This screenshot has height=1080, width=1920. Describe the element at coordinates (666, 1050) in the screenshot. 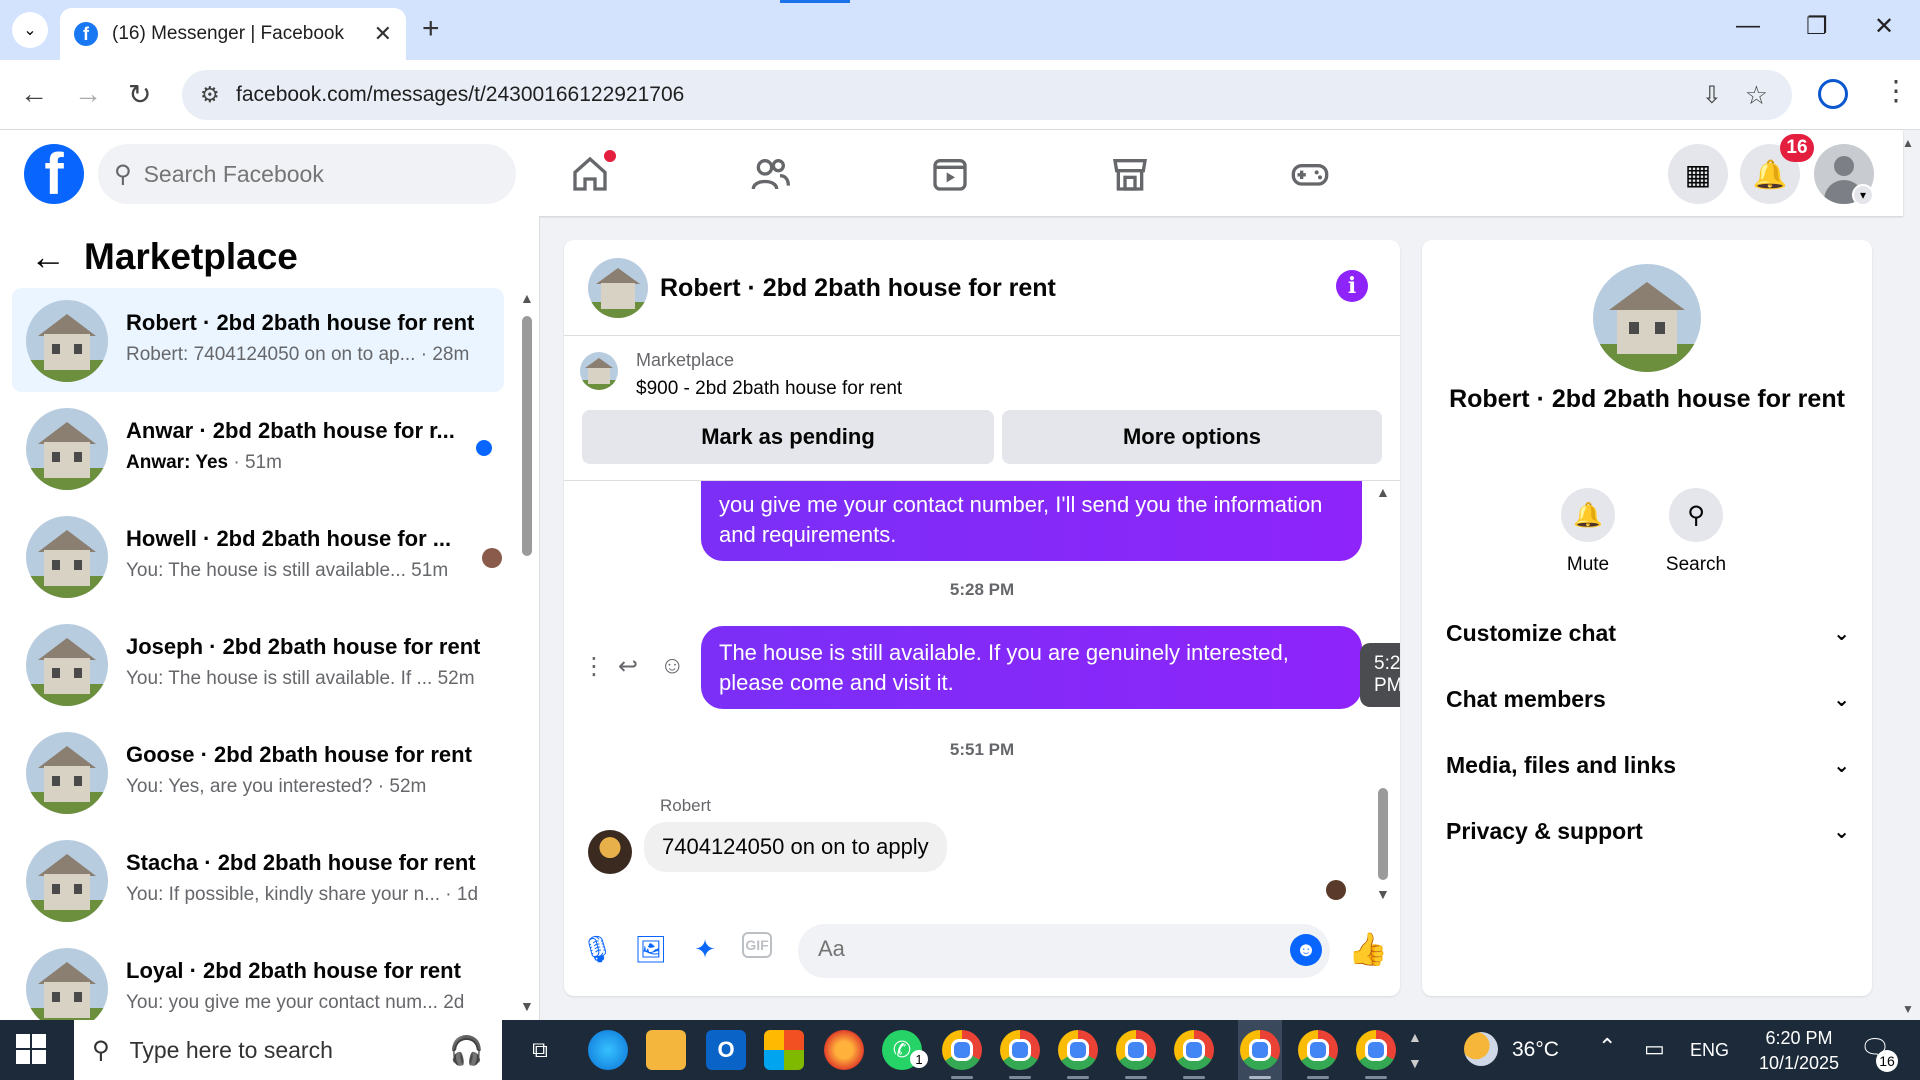

I see `file-explorer-icon` at that location.